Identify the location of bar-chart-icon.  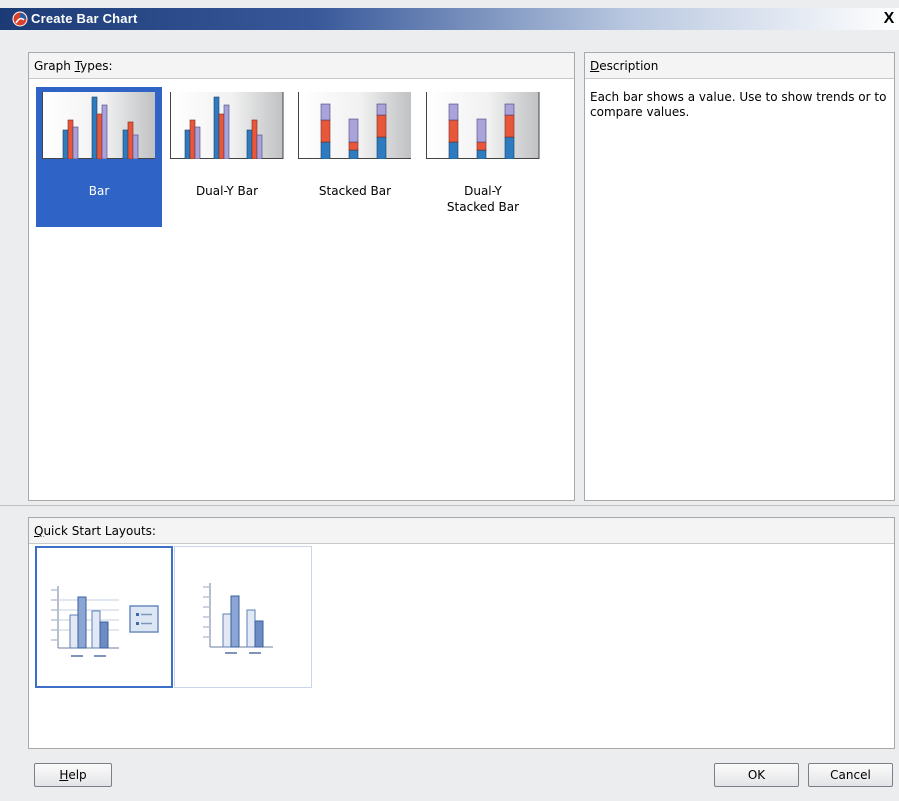
(98, 125).